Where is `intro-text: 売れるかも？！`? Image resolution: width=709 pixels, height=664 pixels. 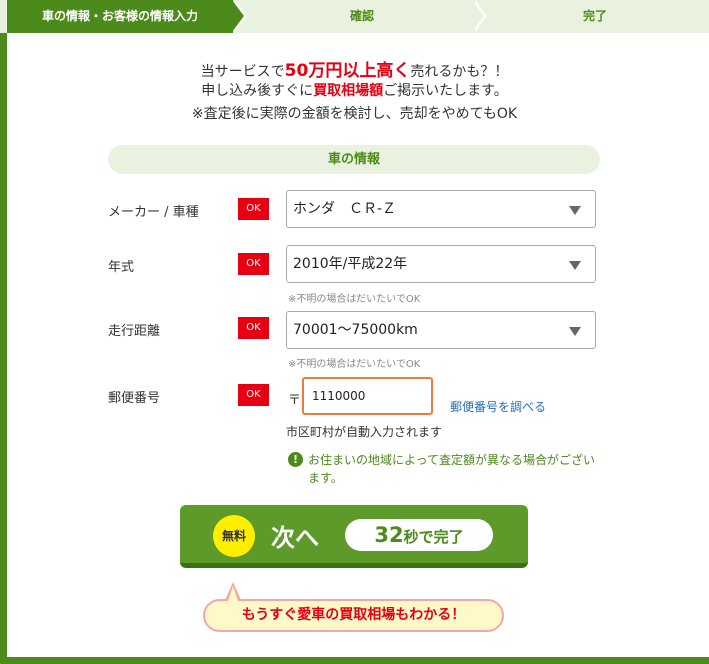 intro-text: 売れるかも？！ is located at coordinates (459, 72).